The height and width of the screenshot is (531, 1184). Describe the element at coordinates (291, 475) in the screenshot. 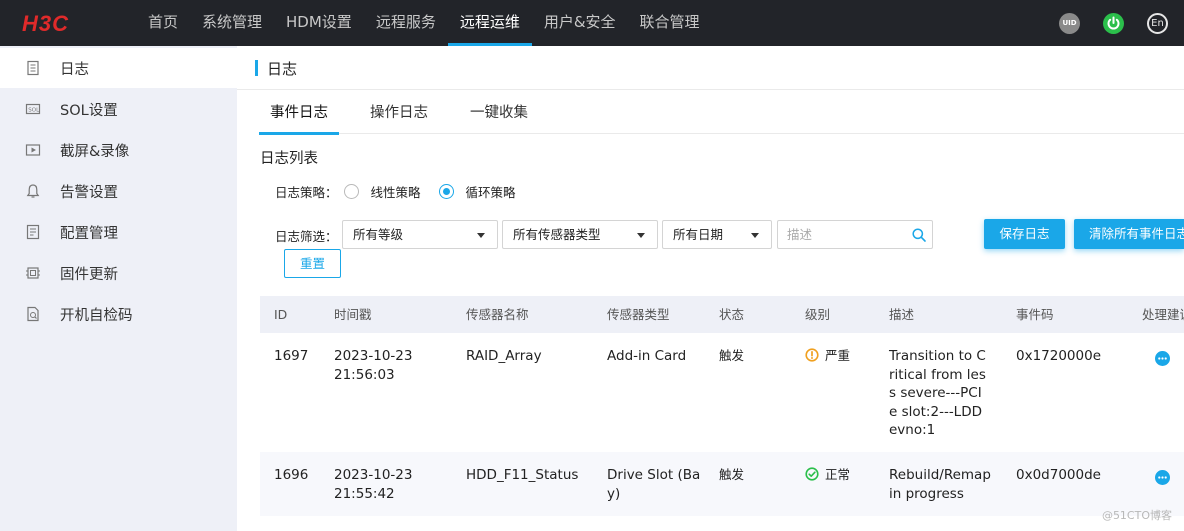

I see `cell-id: 1696` at that location.